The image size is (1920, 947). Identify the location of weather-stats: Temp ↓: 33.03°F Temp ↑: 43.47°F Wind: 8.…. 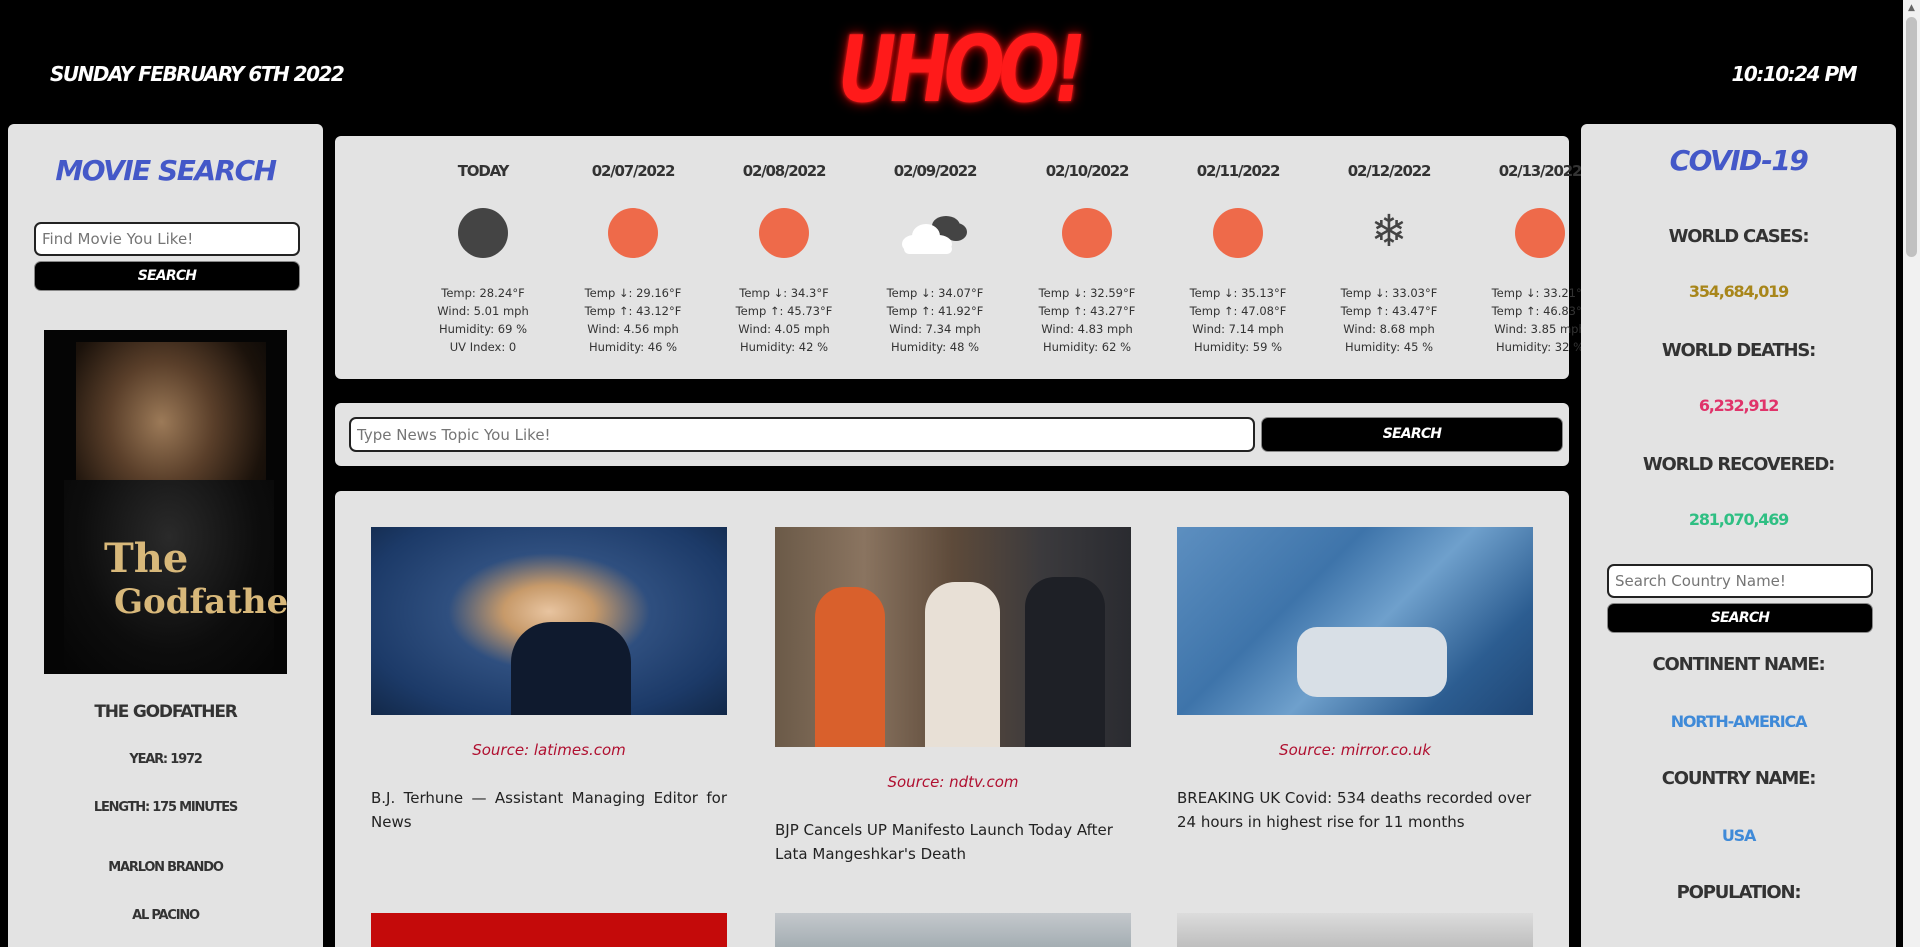
(1389, 320).